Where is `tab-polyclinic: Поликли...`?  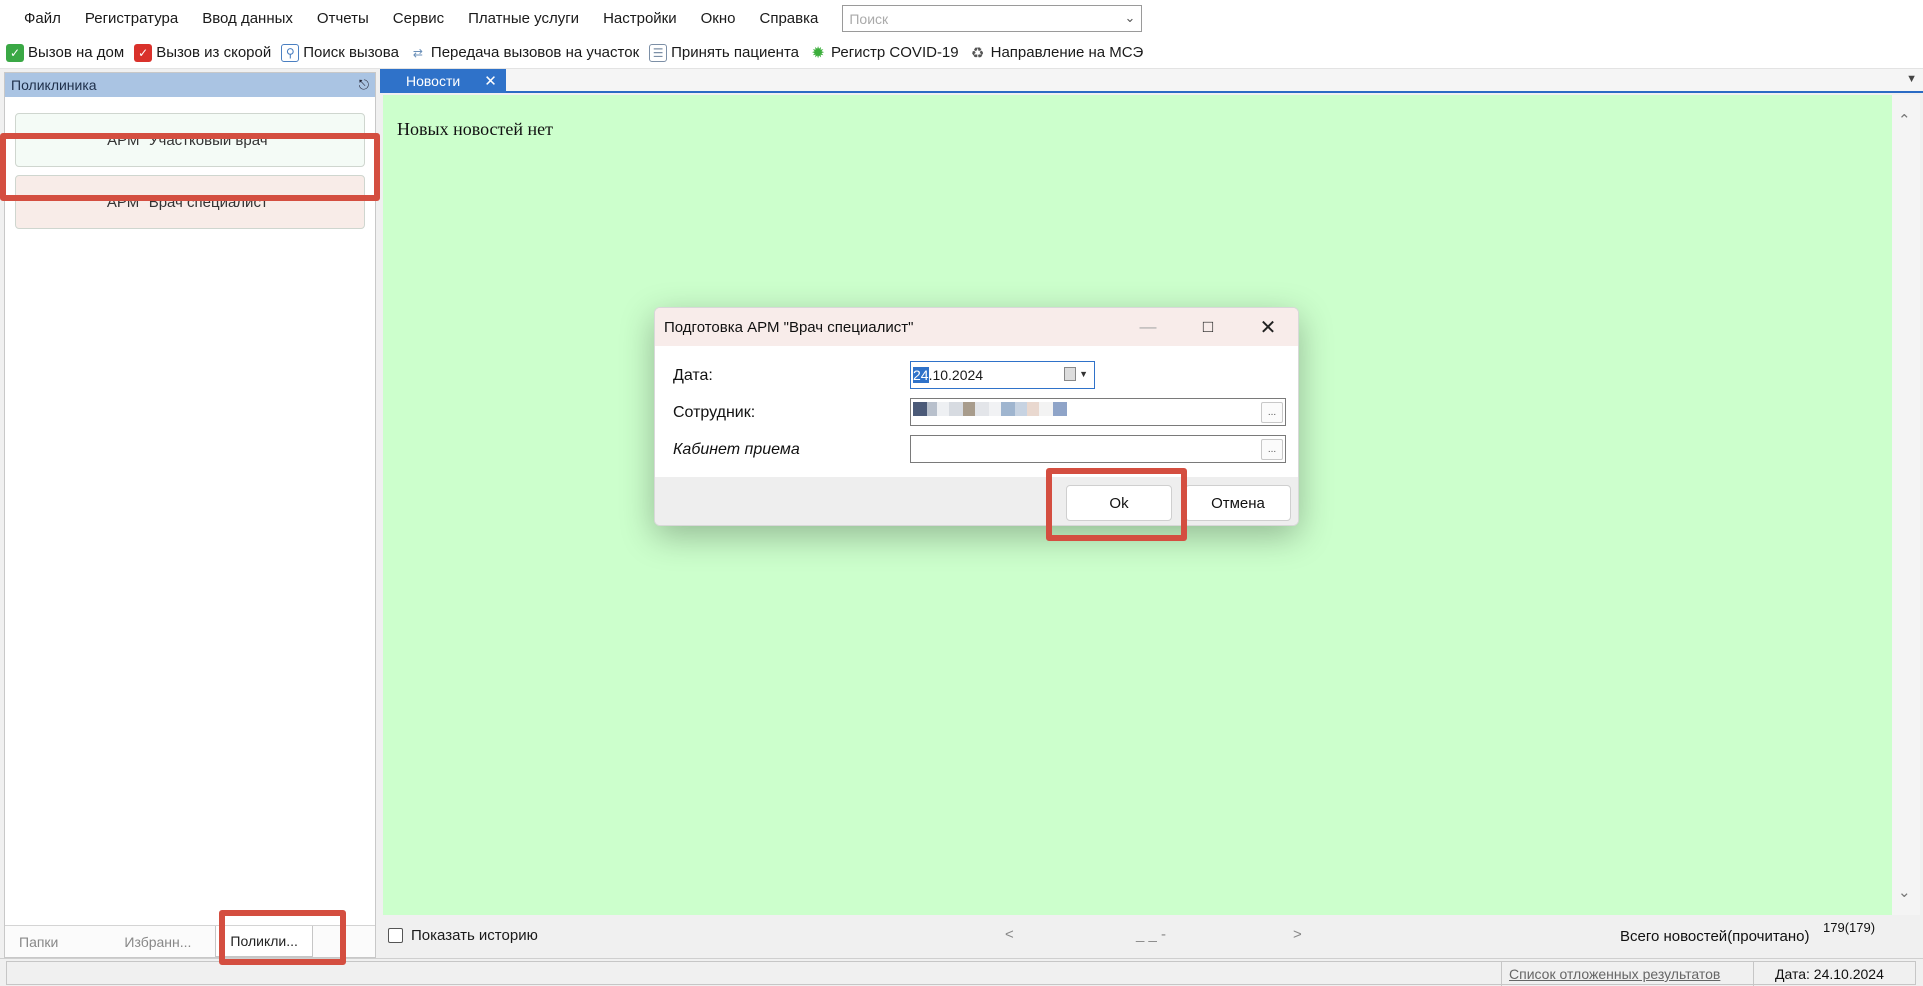
tab-polyclinic: Поликли... is located at coordinates (264, 941).